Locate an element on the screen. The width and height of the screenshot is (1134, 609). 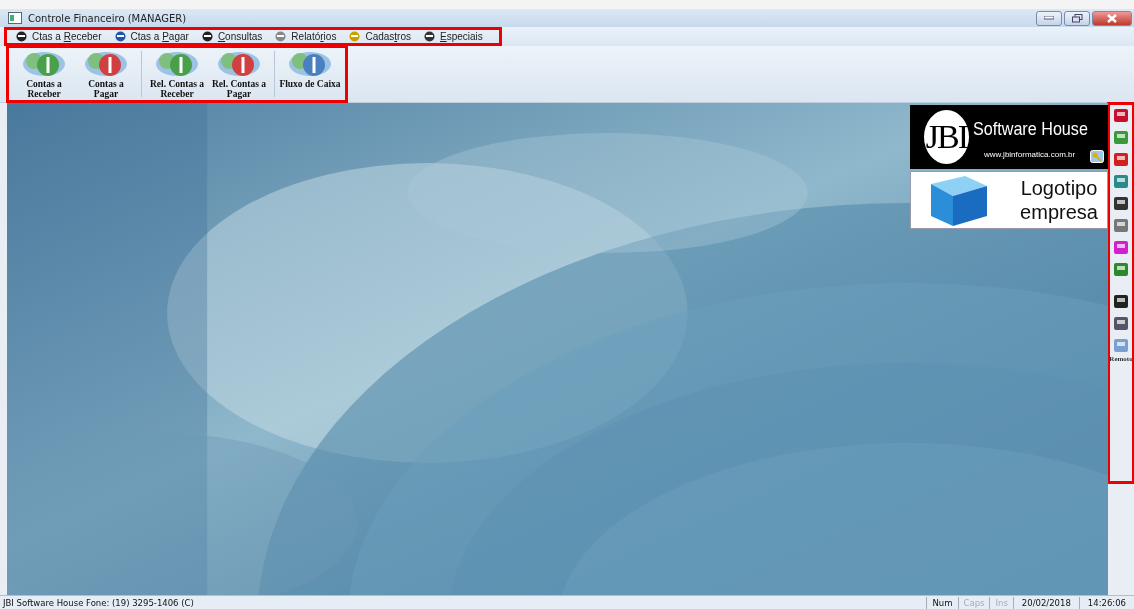
app-icon is located at coordinates (15, 18).